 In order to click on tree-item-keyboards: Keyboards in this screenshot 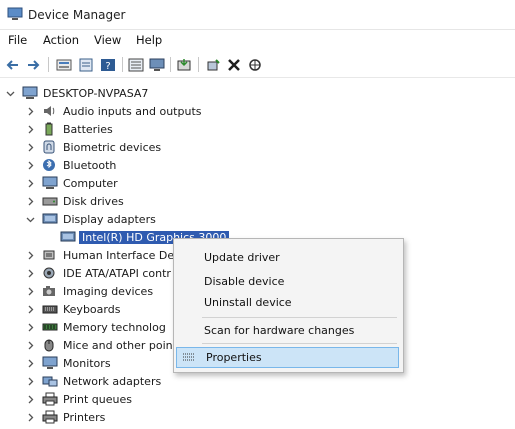, I will do `click(72, 309)`.